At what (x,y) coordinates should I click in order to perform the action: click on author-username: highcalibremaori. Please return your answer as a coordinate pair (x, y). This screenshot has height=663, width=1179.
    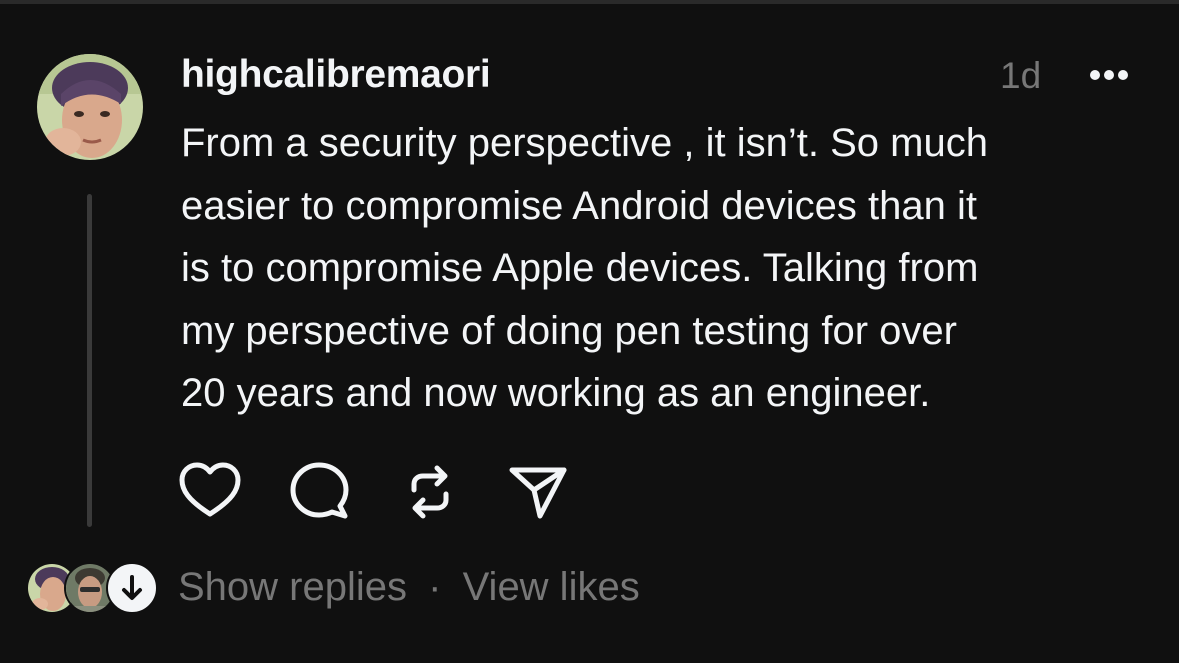
    Looking at the image, I should click on (336, 75).